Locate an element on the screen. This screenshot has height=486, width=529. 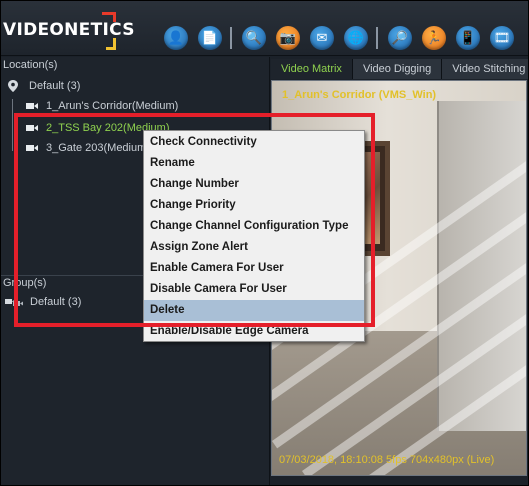
menu-item-rename: Rename is located at coordinates (254, 163).